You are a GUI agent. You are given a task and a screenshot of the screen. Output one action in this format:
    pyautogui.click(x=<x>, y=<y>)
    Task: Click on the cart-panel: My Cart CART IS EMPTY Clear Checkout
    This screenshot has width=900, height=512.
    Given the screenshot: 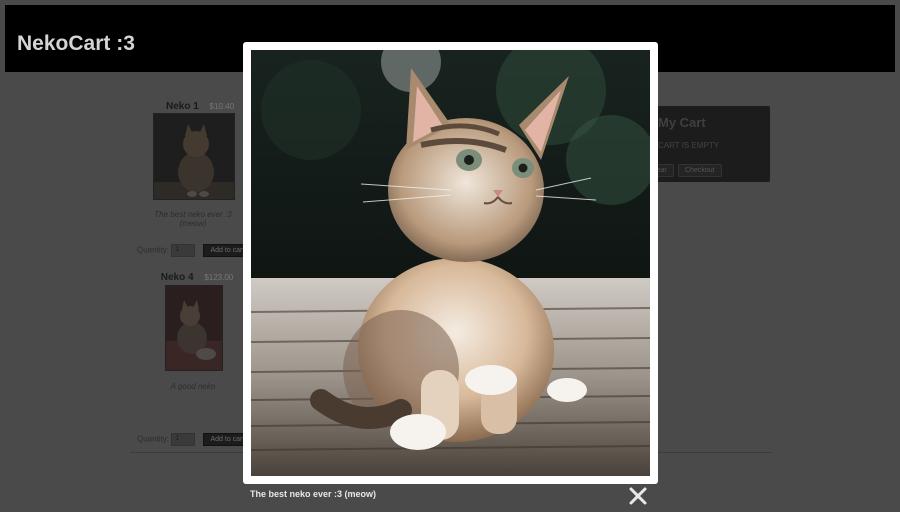 What is the action you would take?
    pyautogui.click(x=705, y=144)
    